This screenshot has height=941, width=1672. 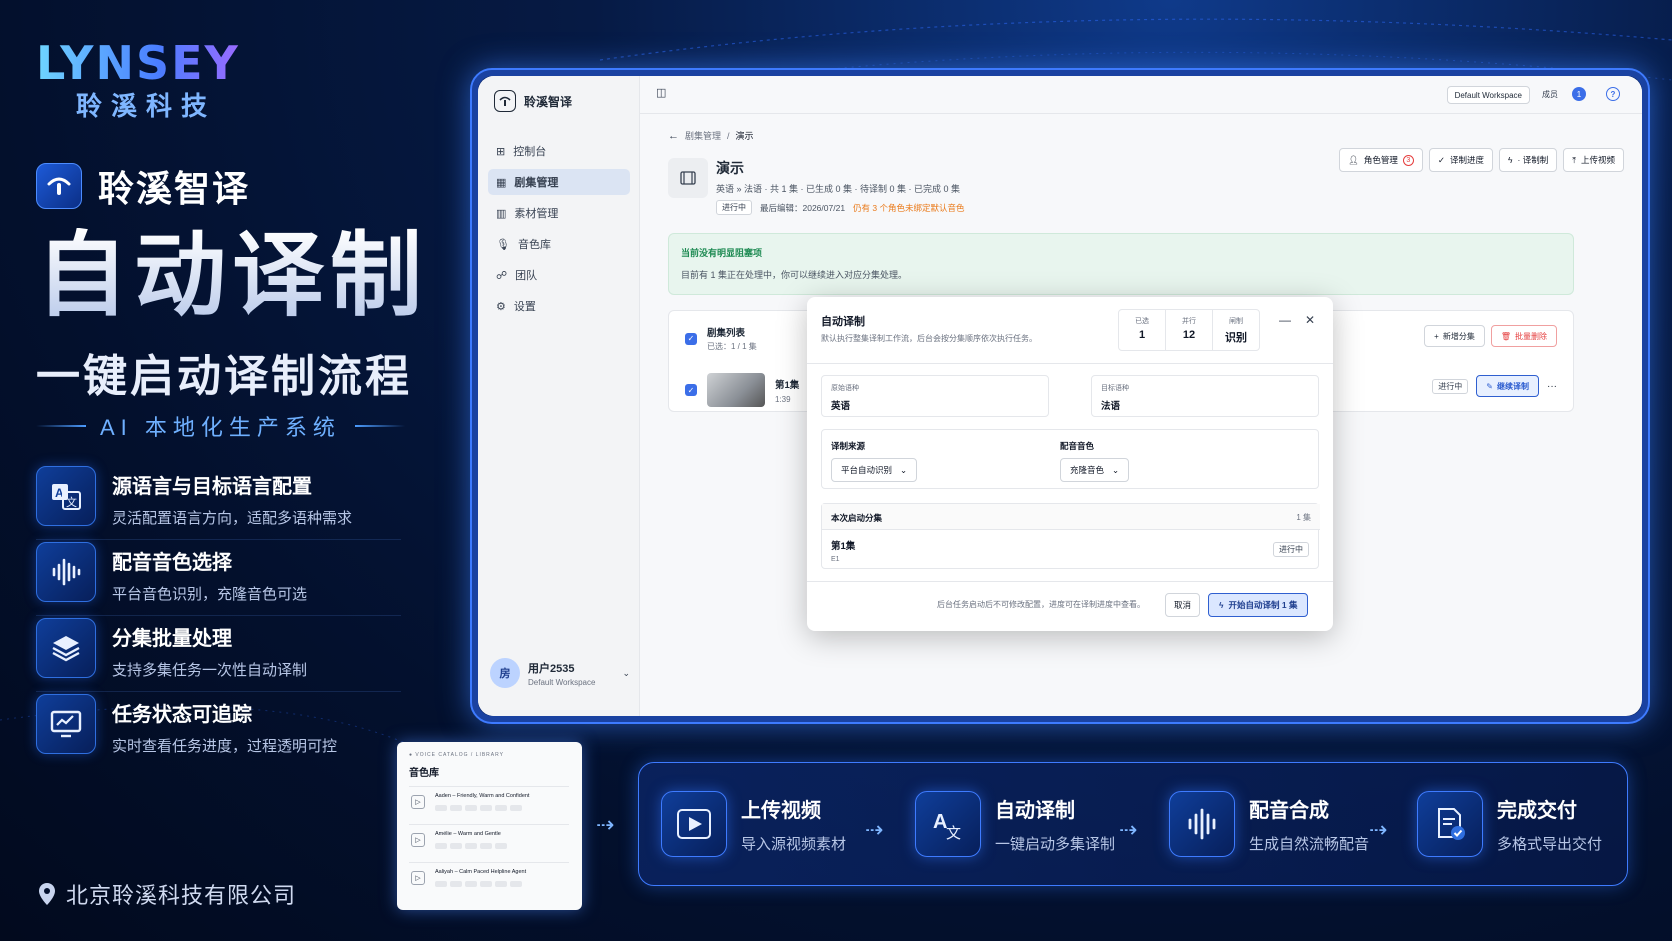 I want to click on app-title-row: 聆溪智译, so click(x=143, y=186).